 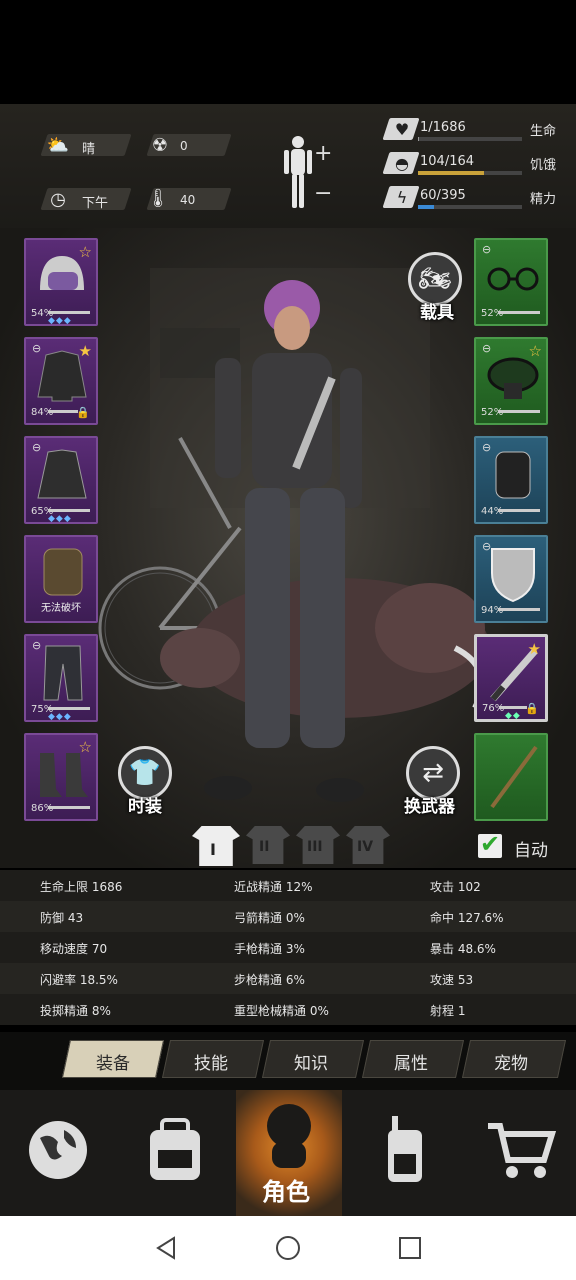 What do you see at coordinates (435, 279) in the screenshot?
I see `motorcycle-icon: 🏍` at bounding box center [435, 279].